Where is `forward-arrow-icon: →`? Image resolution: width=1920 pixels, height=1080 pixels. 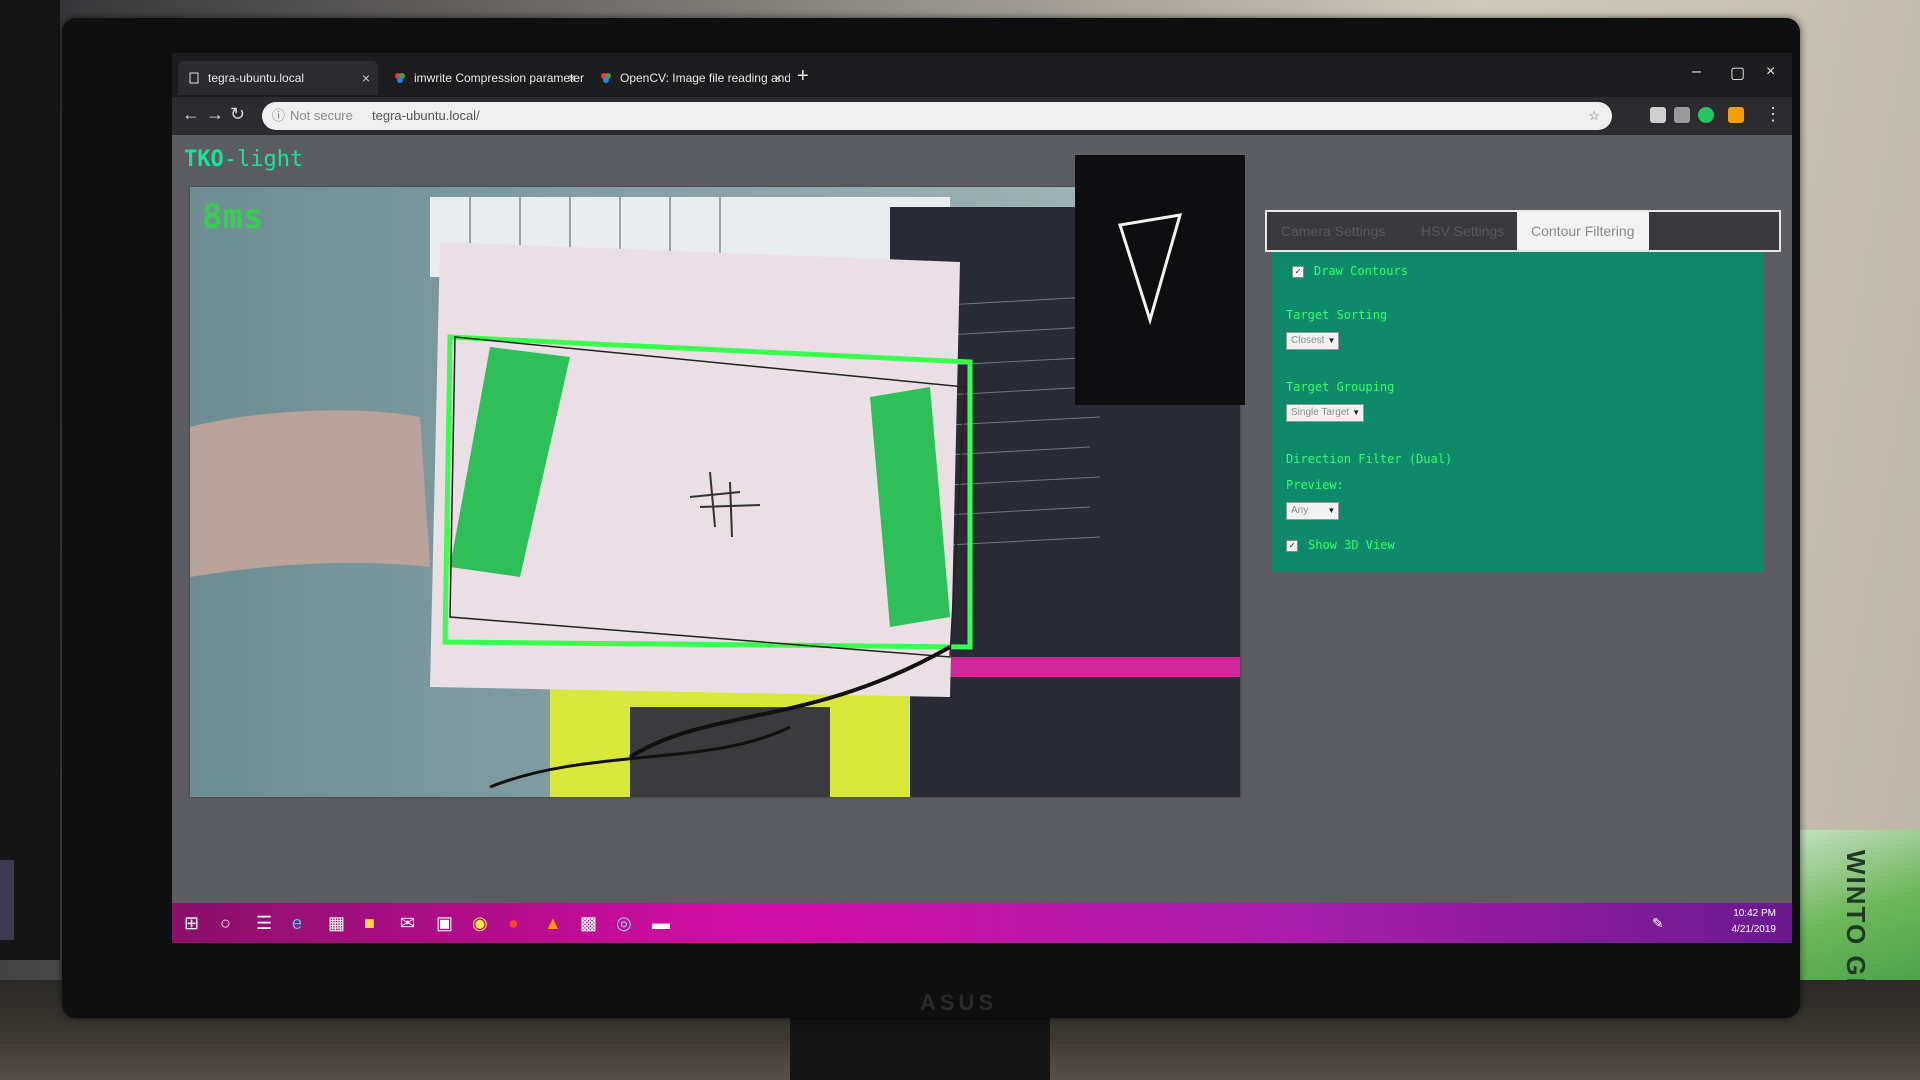
forward-arrow-icon: → is located at coordinates (215, 114).